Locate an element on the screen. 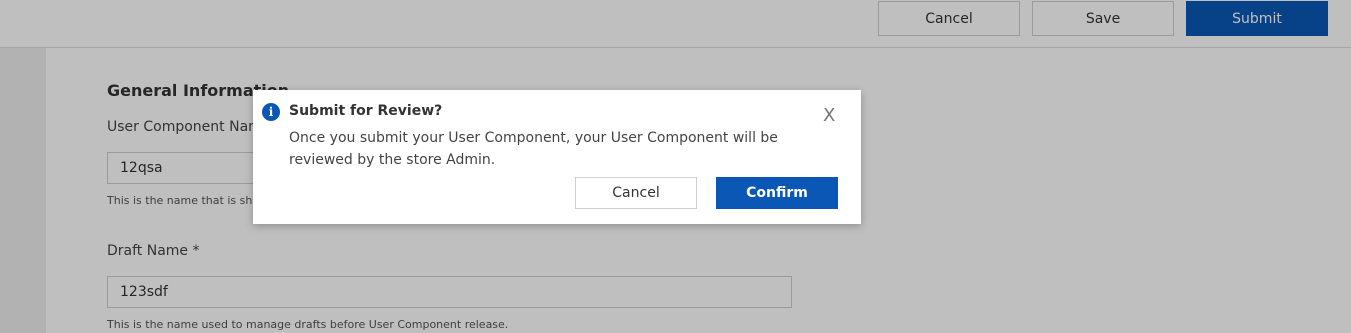 This screenshot has width=1351, height=333. info-icon: i is located at coordinates (271, 112).